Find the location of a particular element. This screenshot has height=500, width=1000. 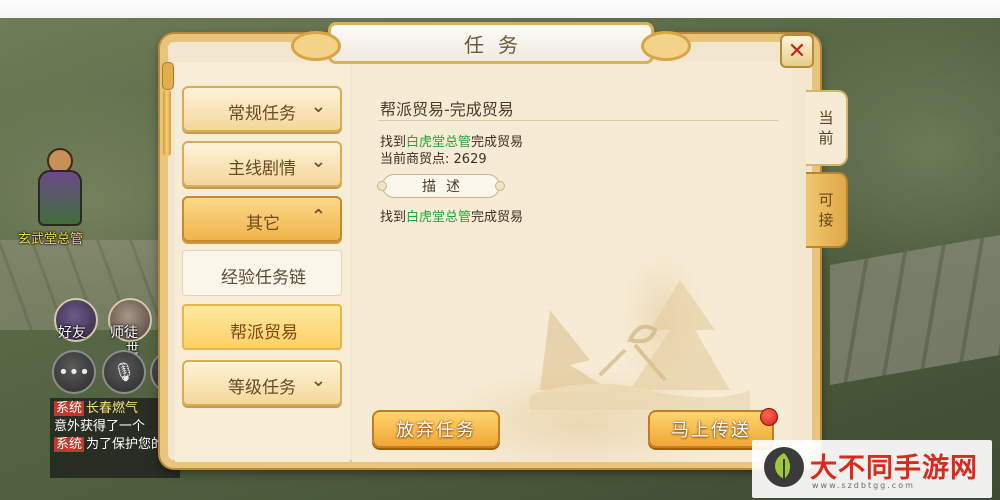

tab-current: 当前 is located at coordinates (827, 128).